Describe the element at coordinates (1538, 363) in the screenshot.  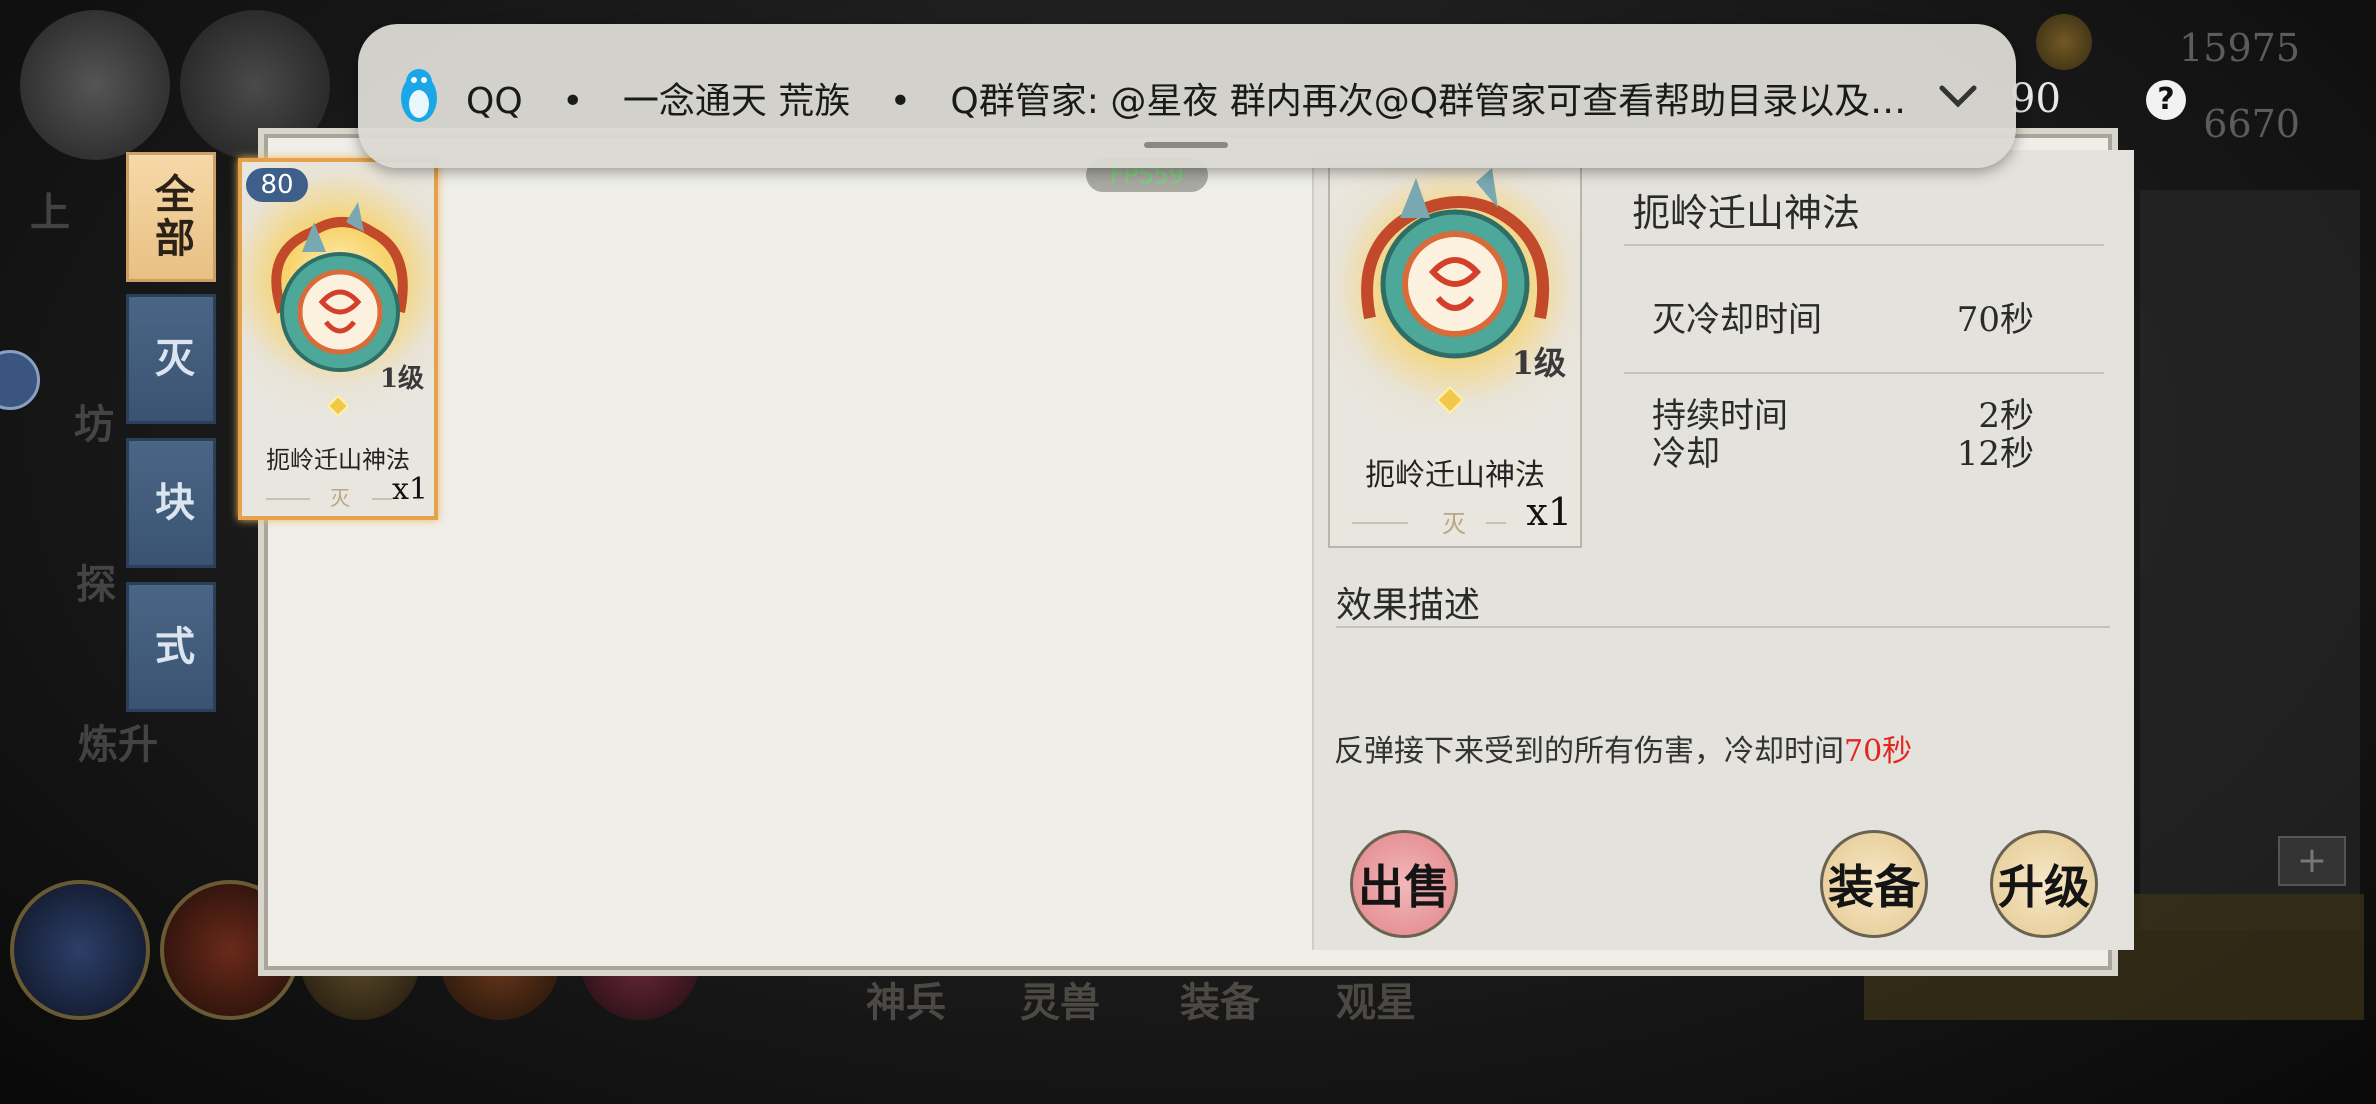
I see `detail-item-level: 1级` at that location.